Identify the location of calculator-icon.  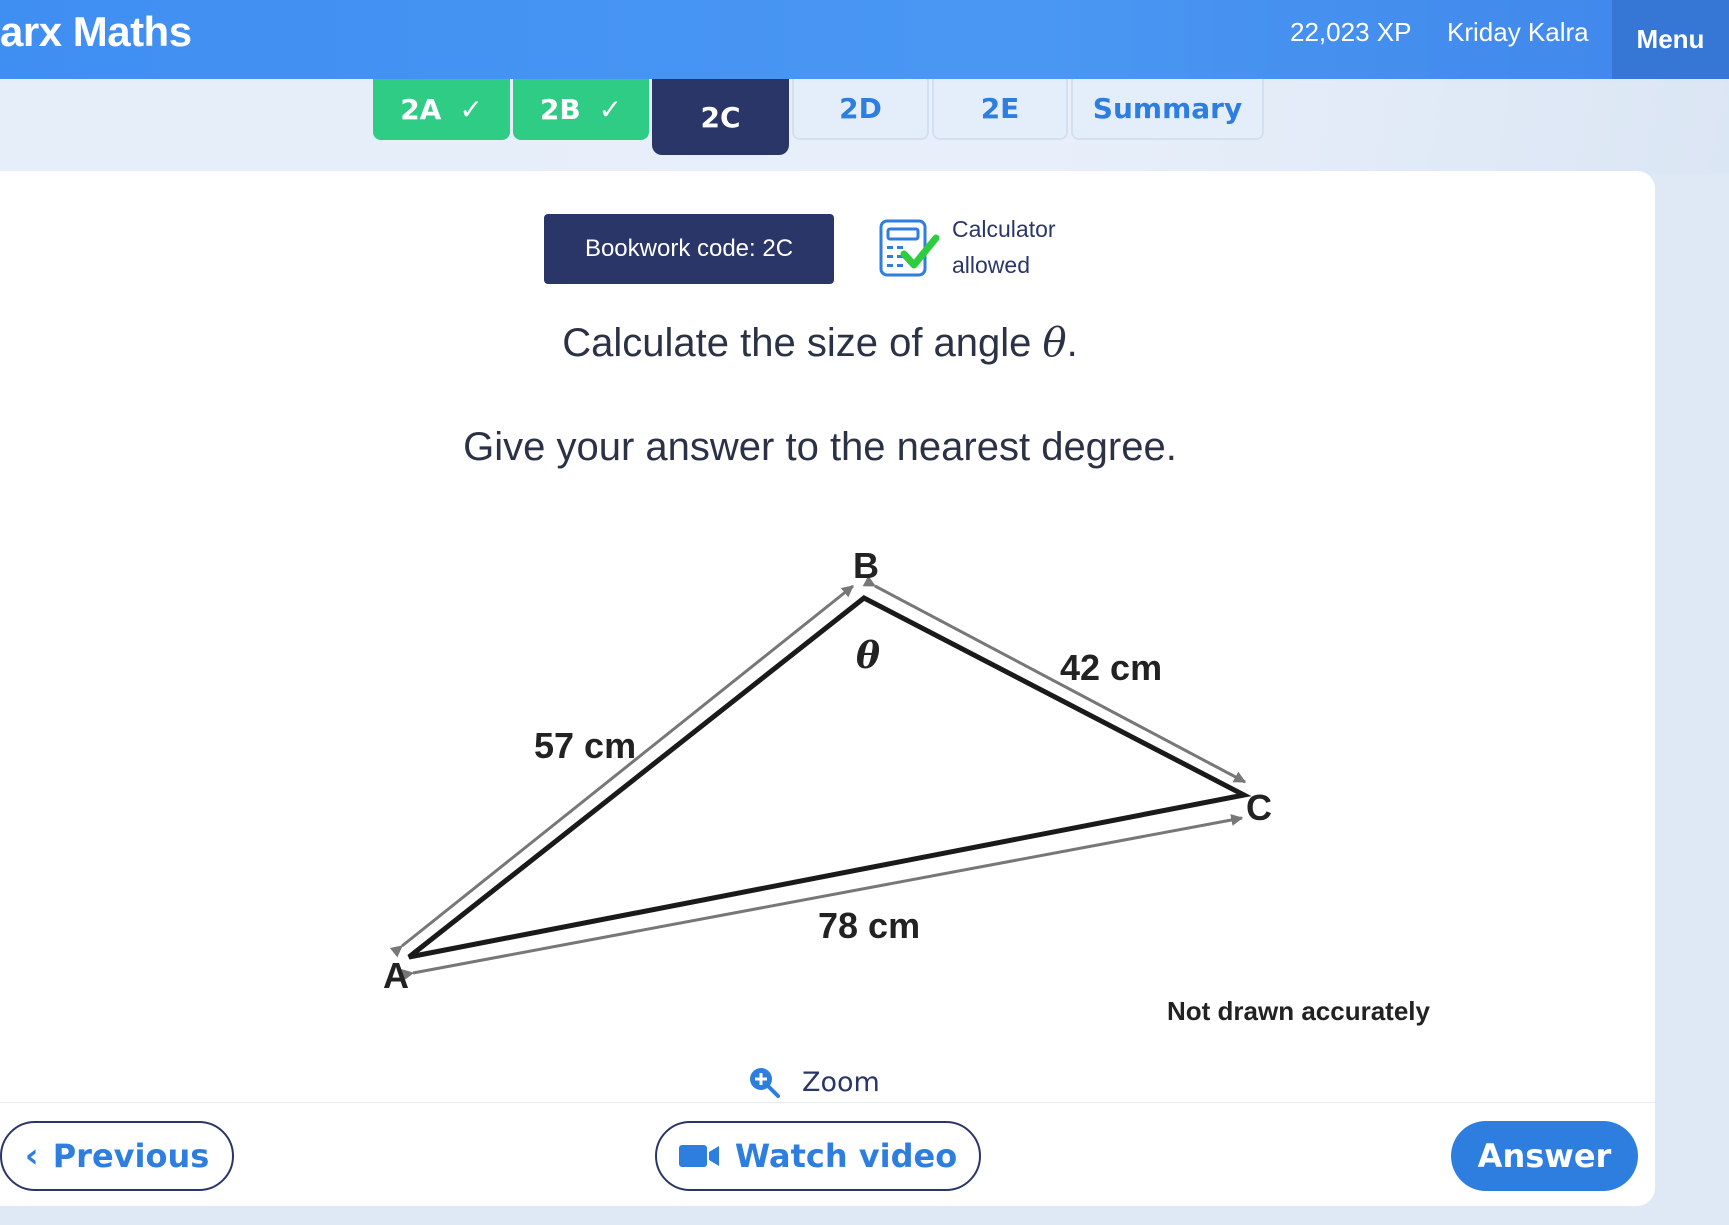
(909, 248).